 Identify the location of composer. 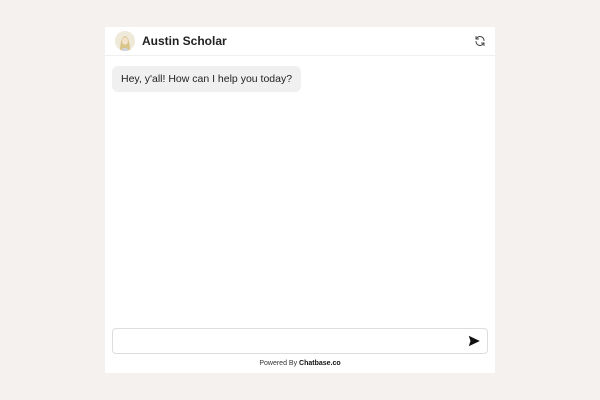
(300, 341).